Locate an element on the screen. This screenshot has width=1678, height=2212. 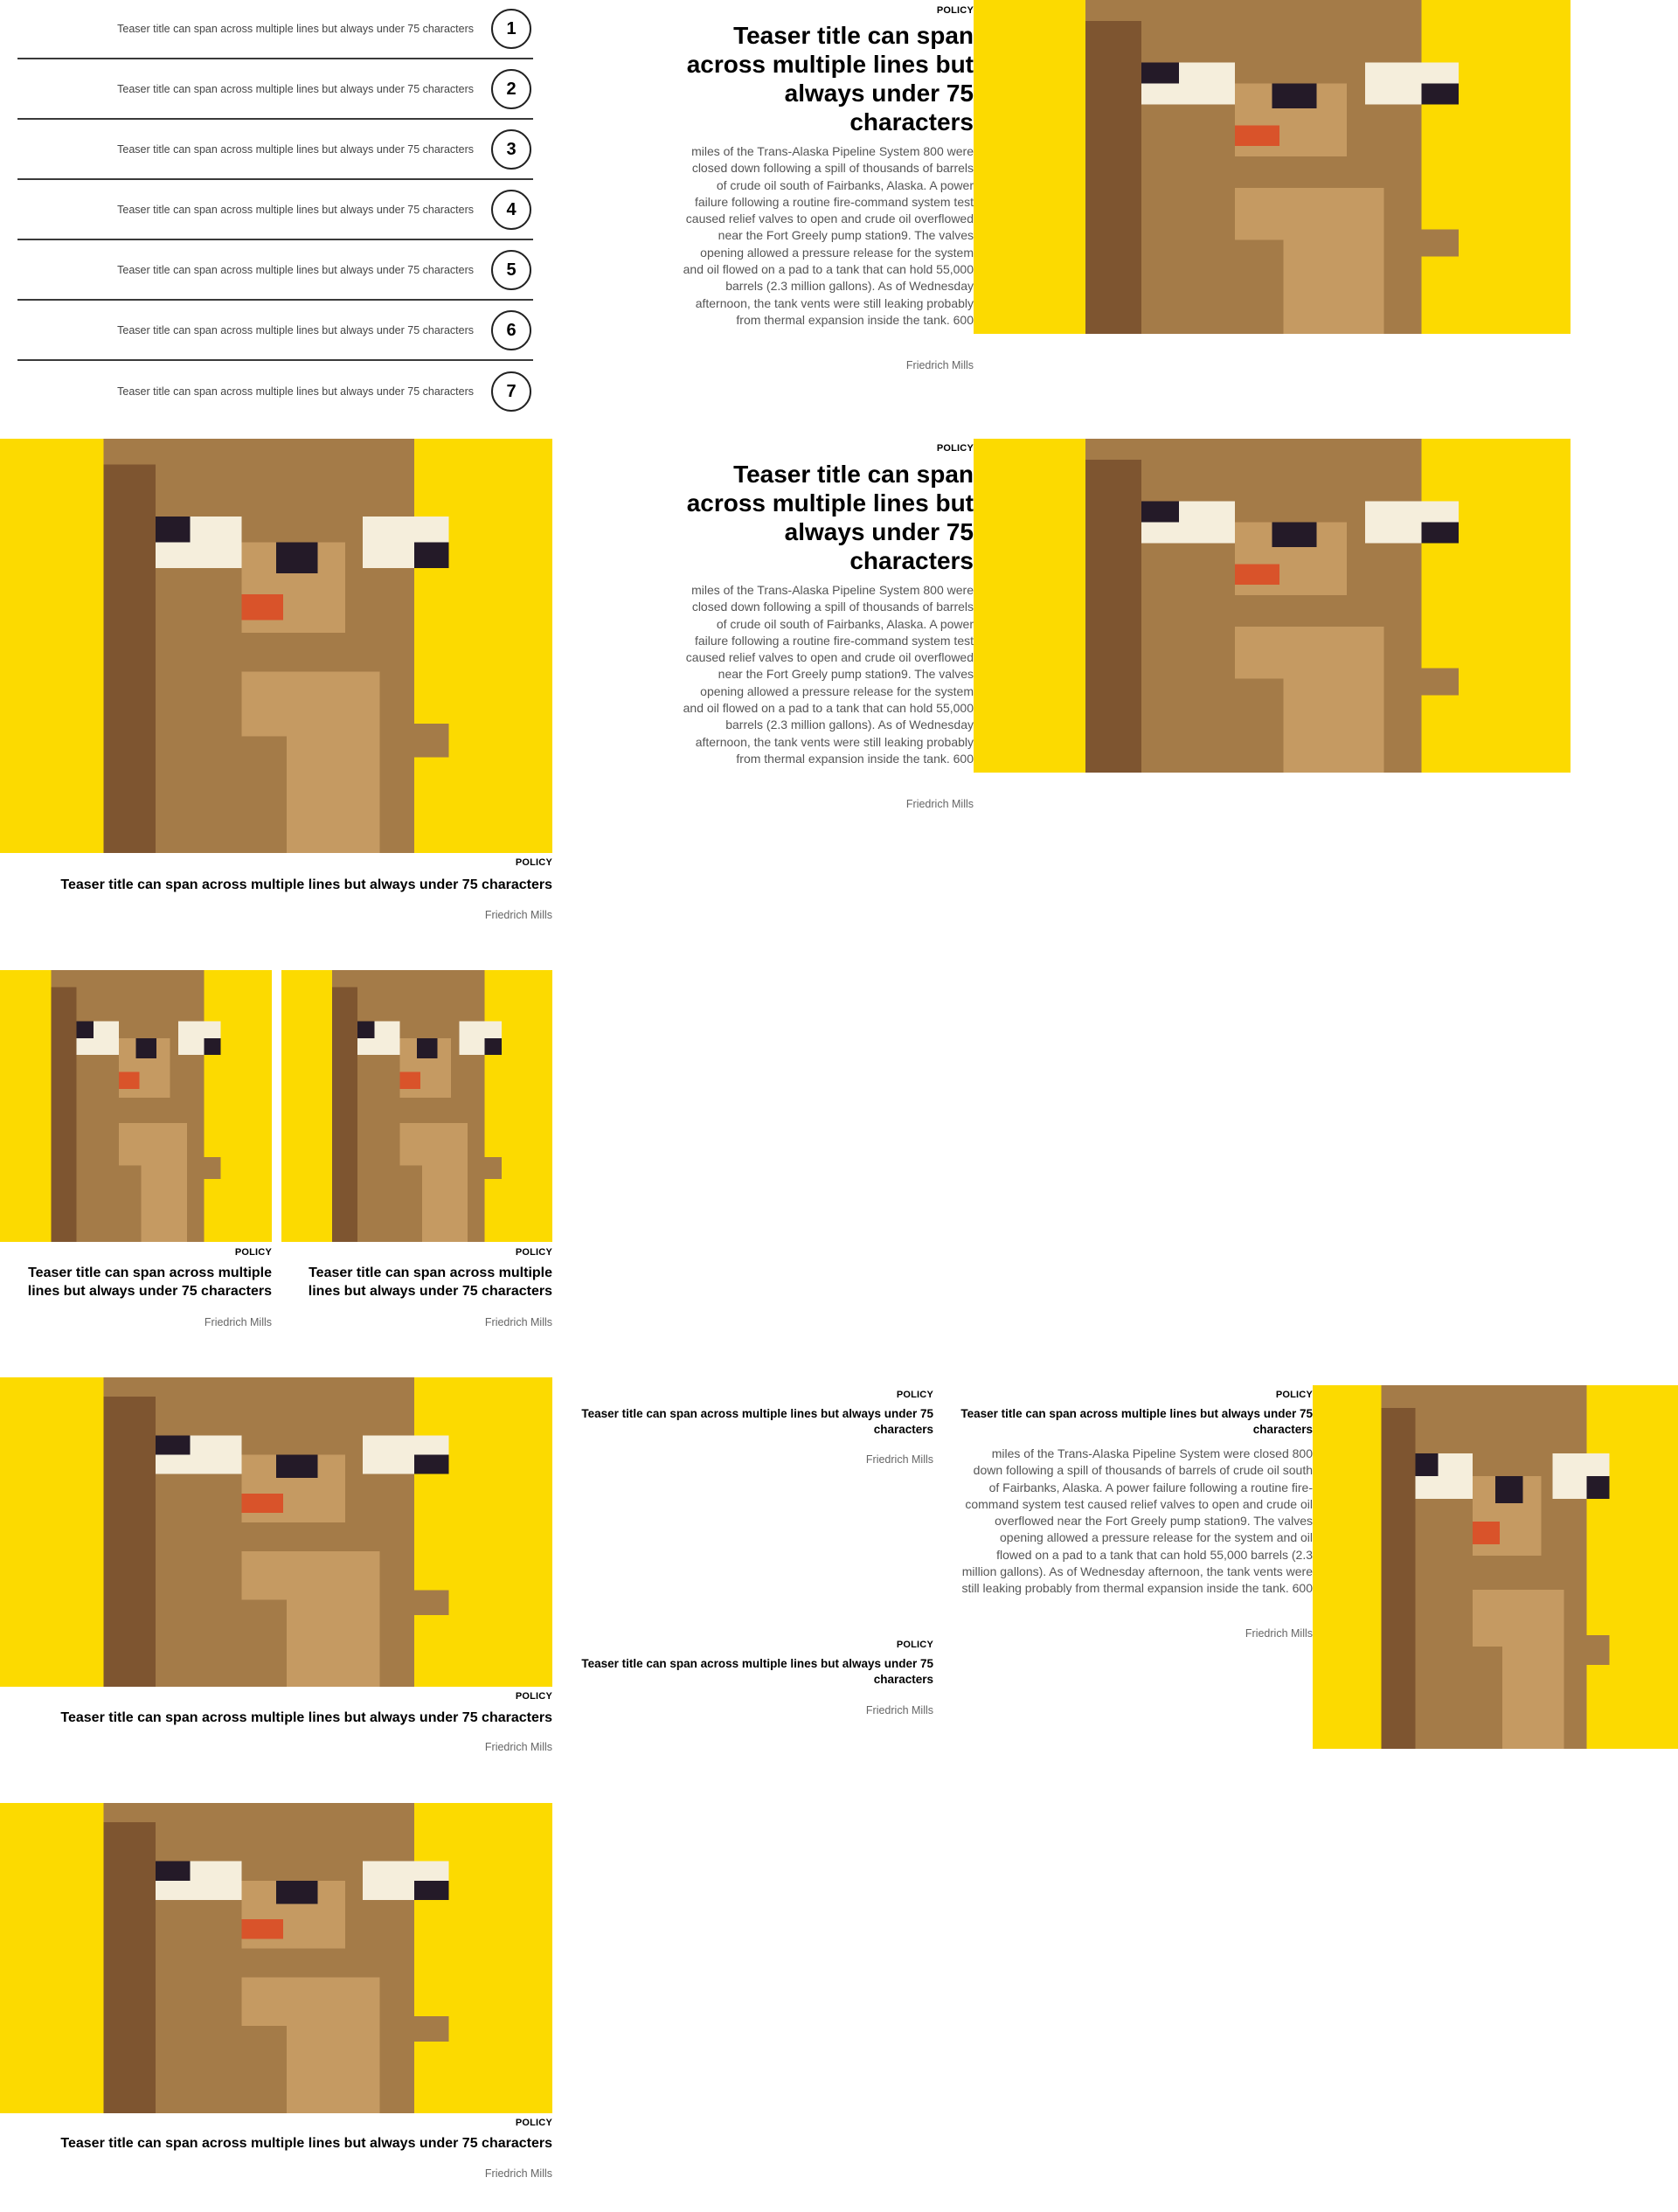
card-large-2-image is located at coordinates (276, 1532).